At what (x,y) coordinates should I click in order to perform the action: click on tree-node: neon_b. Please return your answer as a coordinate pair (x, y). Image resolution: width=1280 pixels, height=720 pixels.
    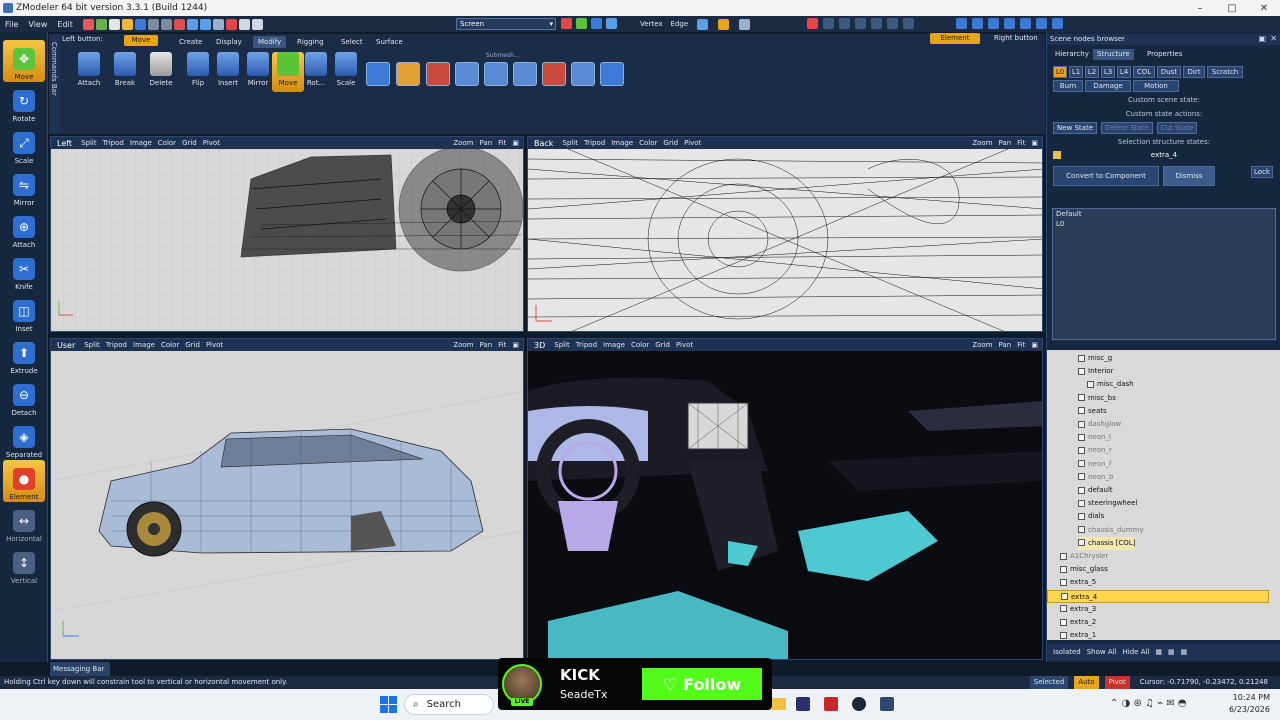
    Looking at the image, I should click on (1095, 477).